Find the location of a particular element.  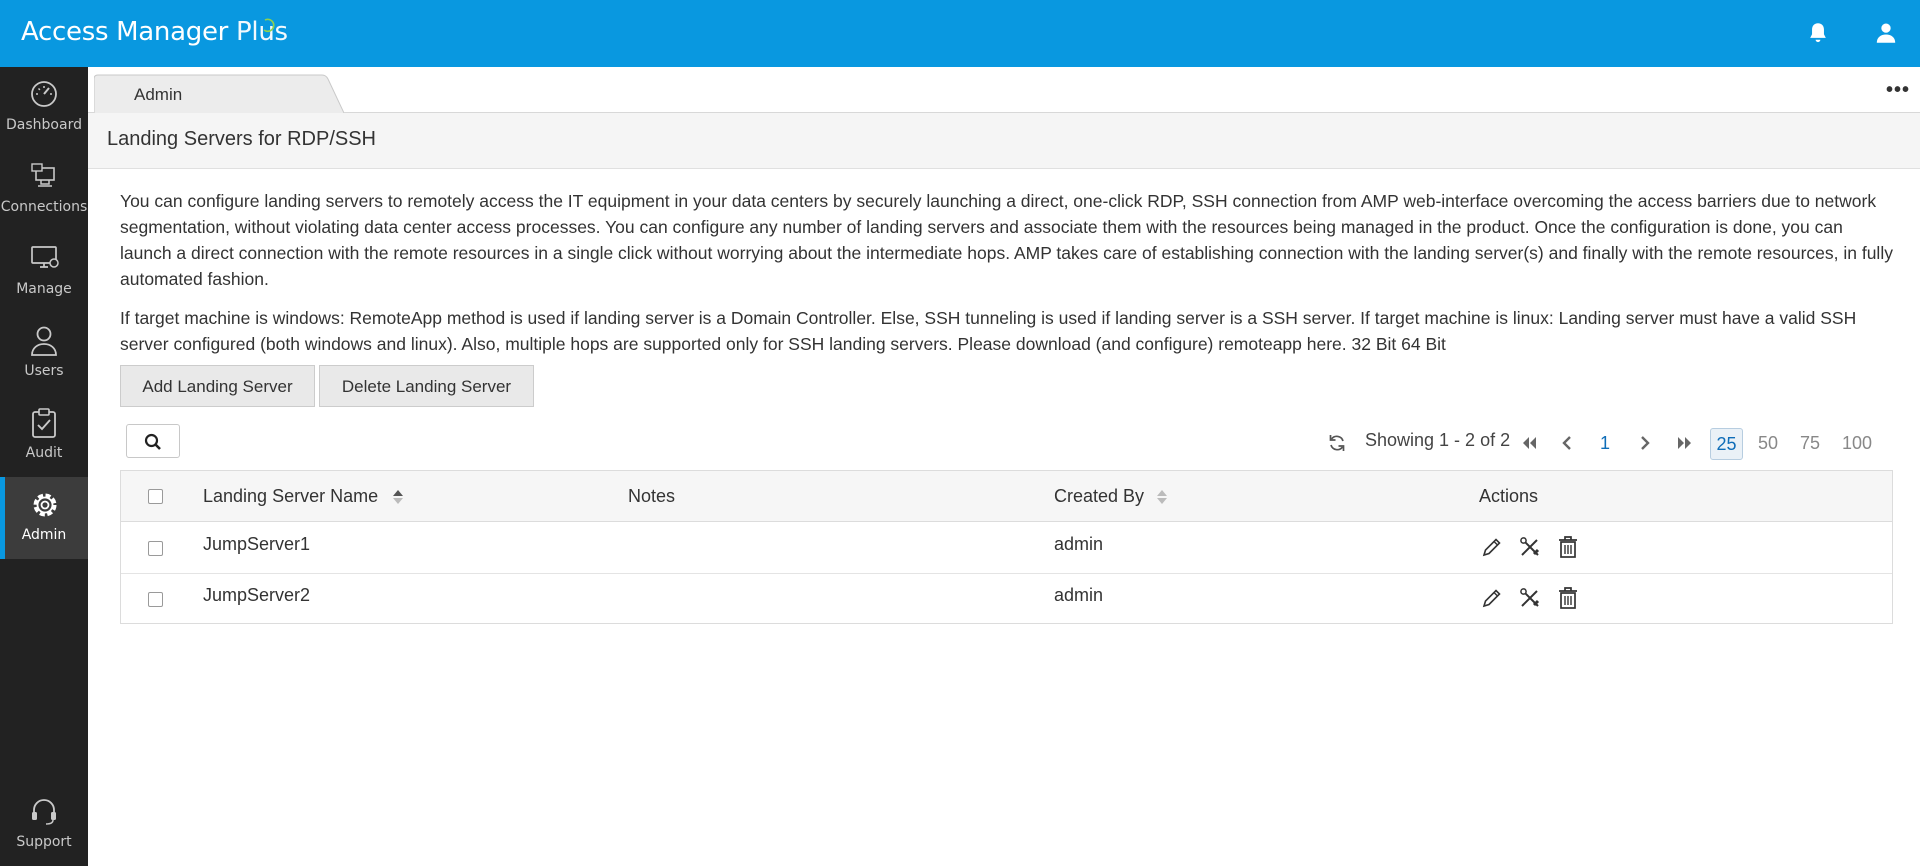

more-options-icon: ••• is located at coordinates (1898, 90).